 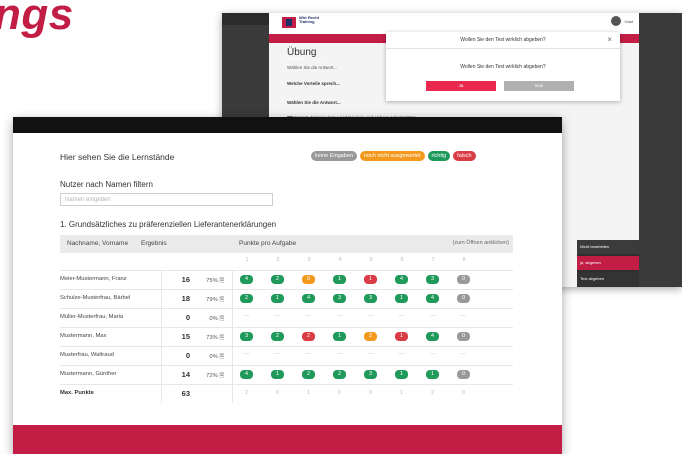 I want to click on max-points-label: Max. Punkte, so click(x=77, y=393).